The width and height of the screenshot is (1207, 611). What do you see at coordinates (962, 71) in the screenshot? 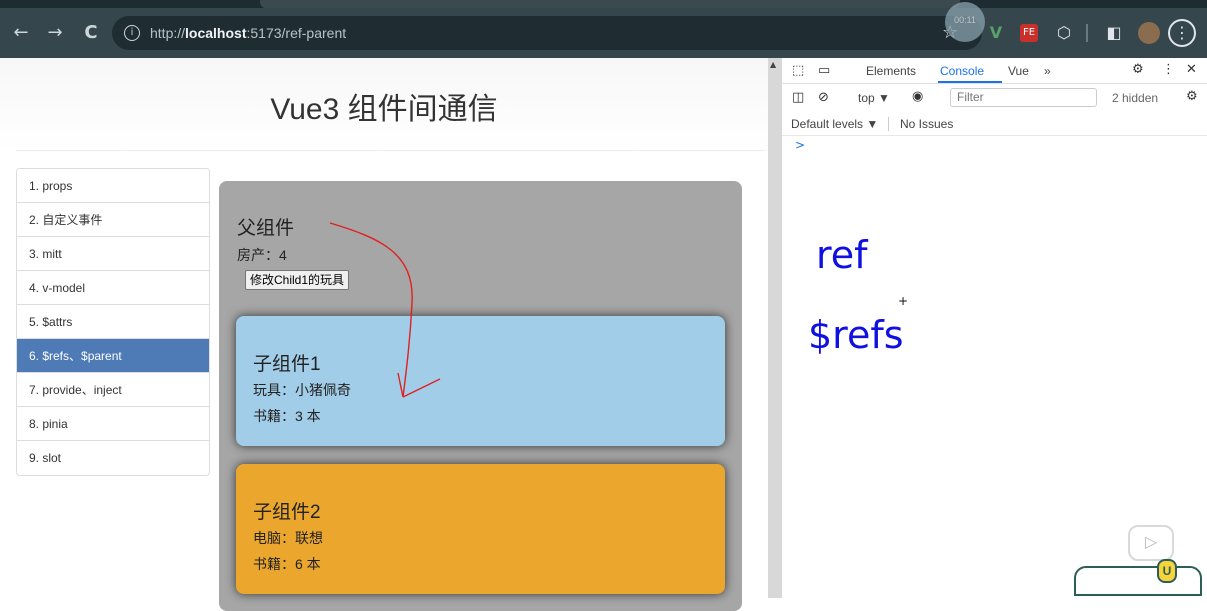
I see `tab-console: Console` at bounding box center [962, 71].